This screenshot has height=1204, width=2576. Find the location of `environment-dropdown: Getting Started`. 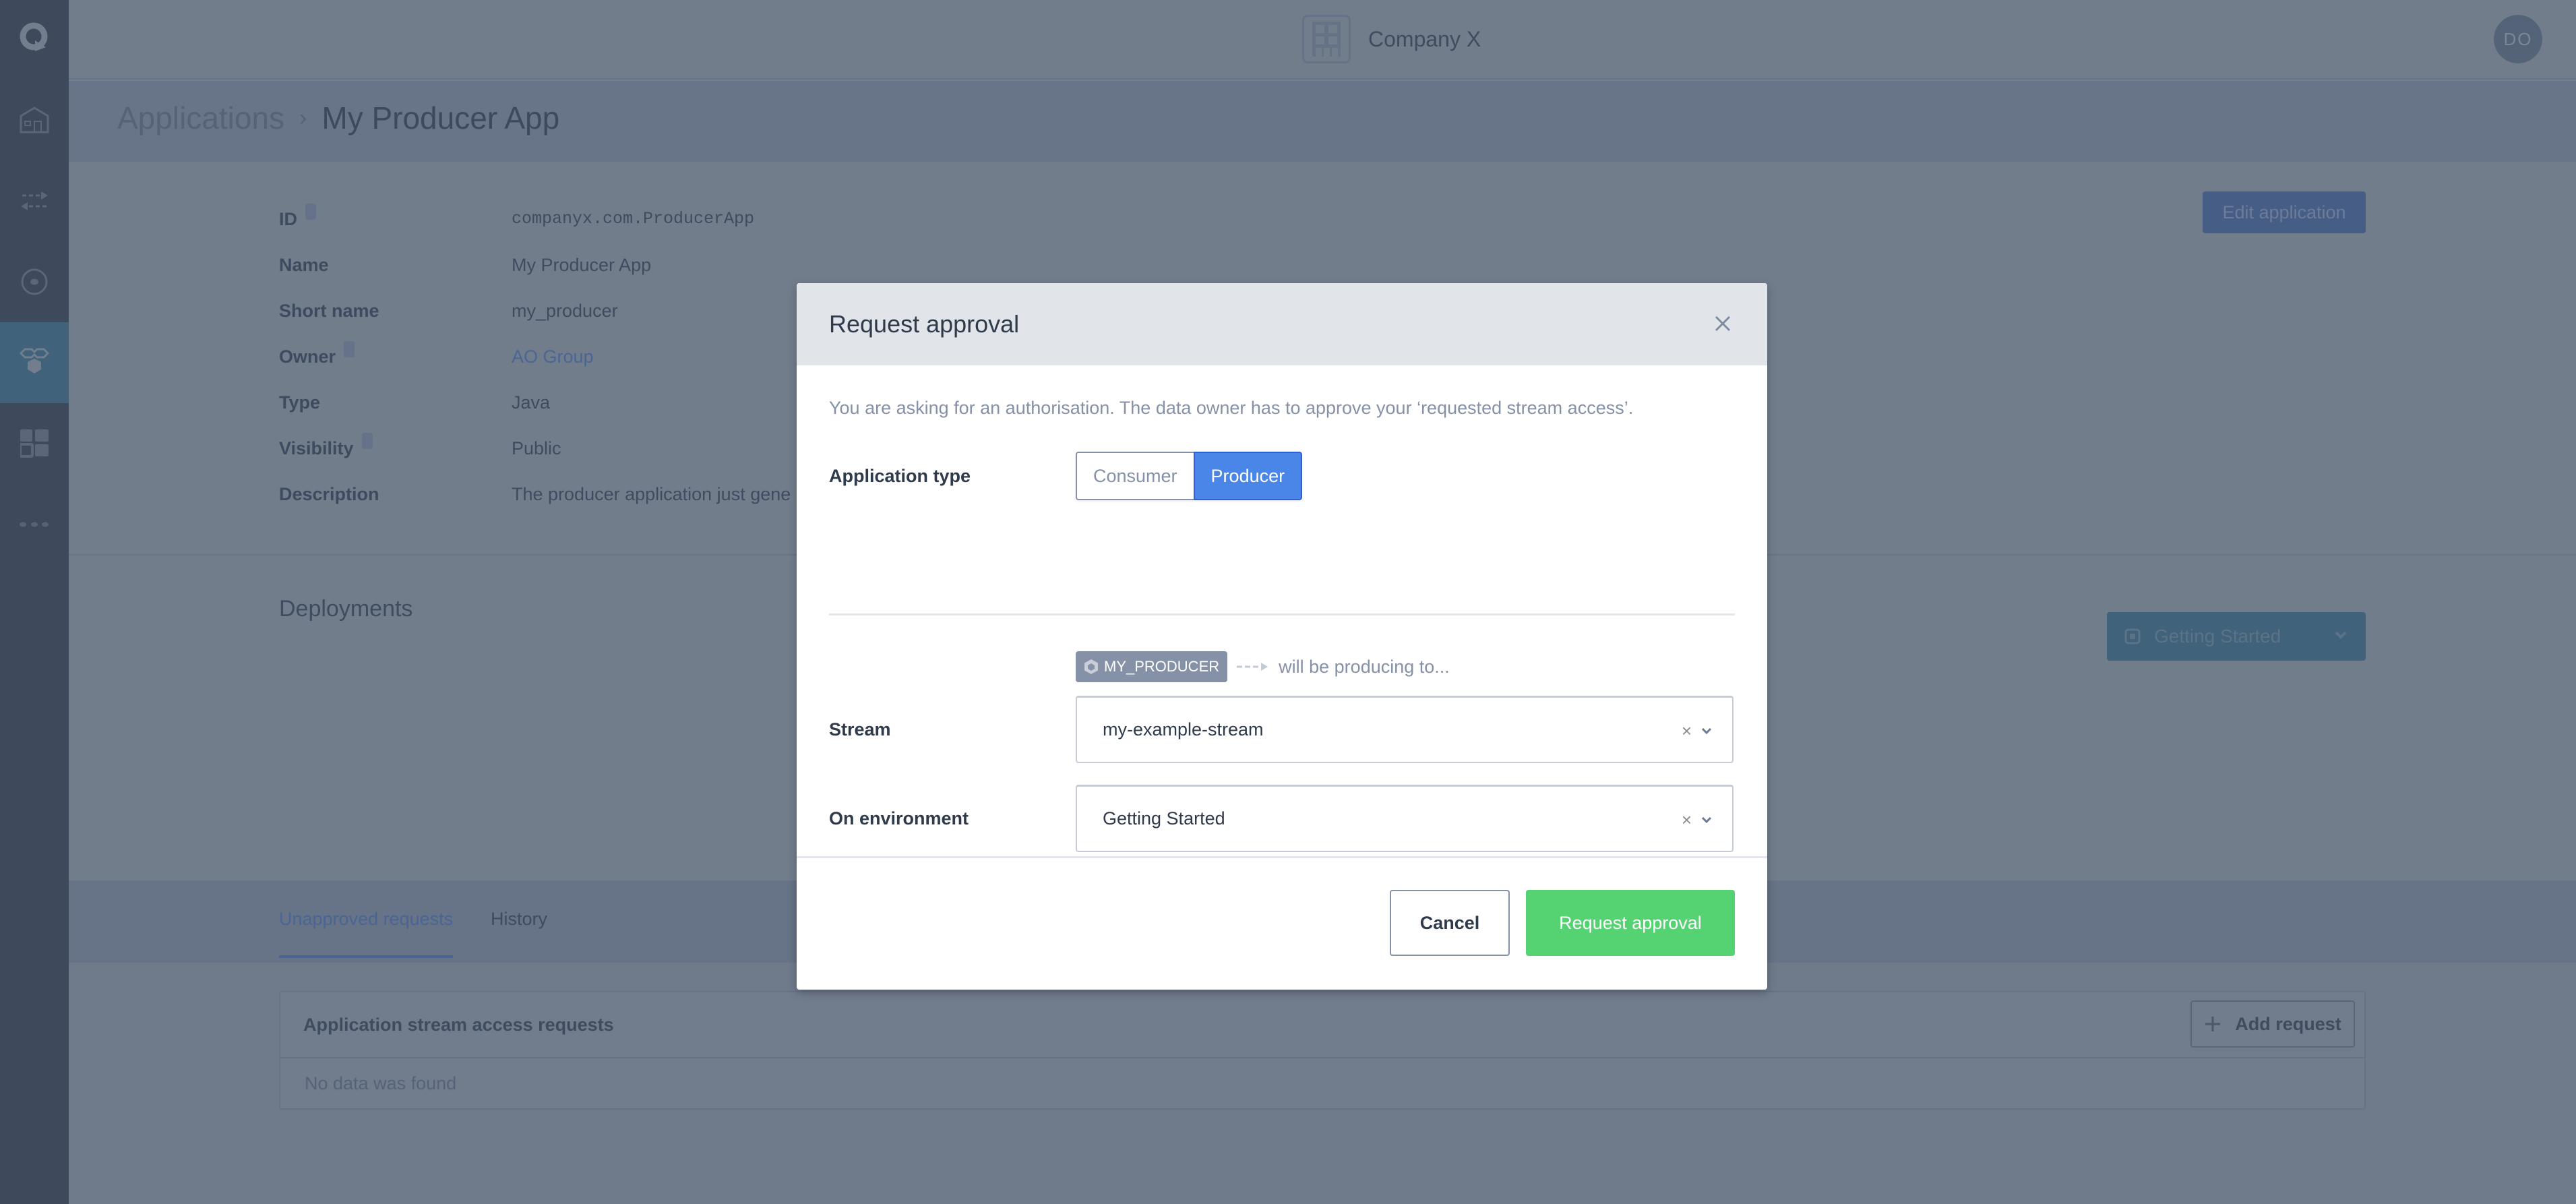

environment-dropdown: Getting Started is located at coordinates (2236, 636).